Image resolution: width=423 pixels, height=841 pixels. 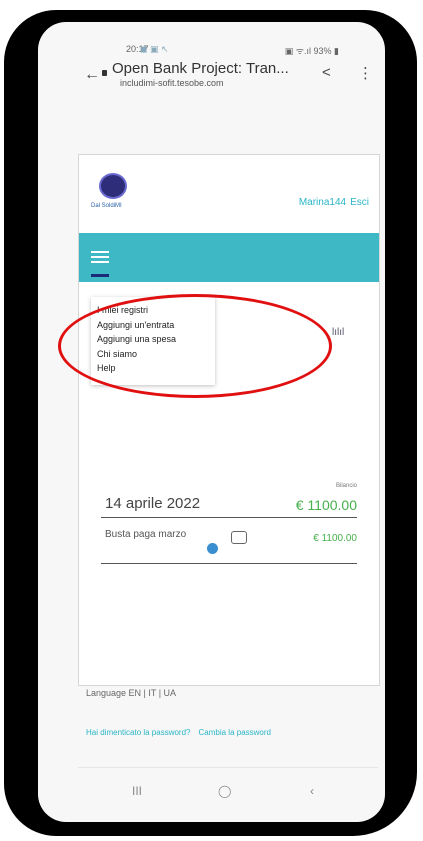 I want to click on username-link: Marina144, so click(x=322, y=202).